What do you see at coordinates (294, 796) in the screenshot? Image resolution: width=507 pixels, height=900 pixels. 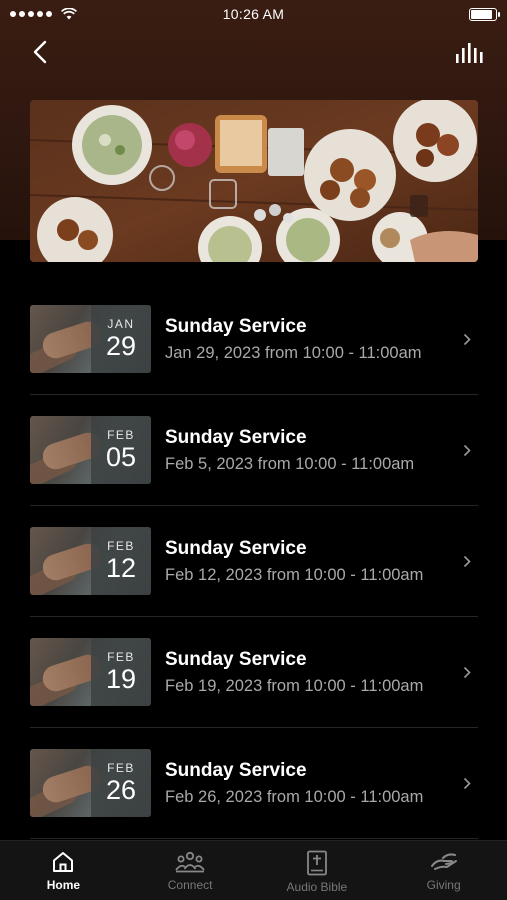 I see `event-subtitle: Feb 26, 2023 from 10:00 - 11:00am` at bounding box center [294, 796].